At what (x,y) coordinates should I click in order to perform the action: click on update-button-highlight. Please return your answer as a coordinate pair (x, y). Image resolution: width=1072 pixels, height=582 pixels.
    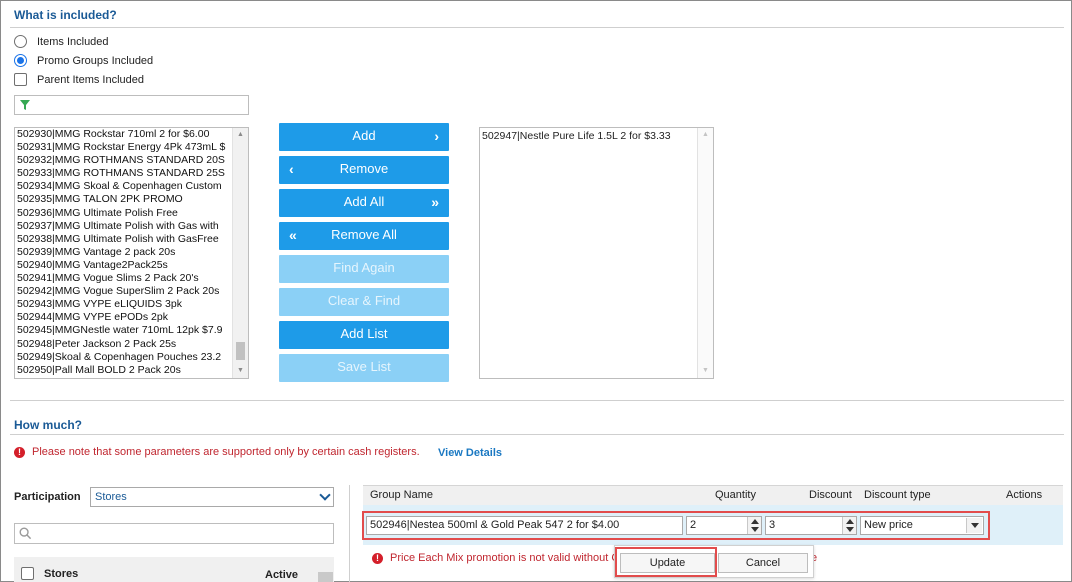
    Looking at the image, I should click on (666, 562).